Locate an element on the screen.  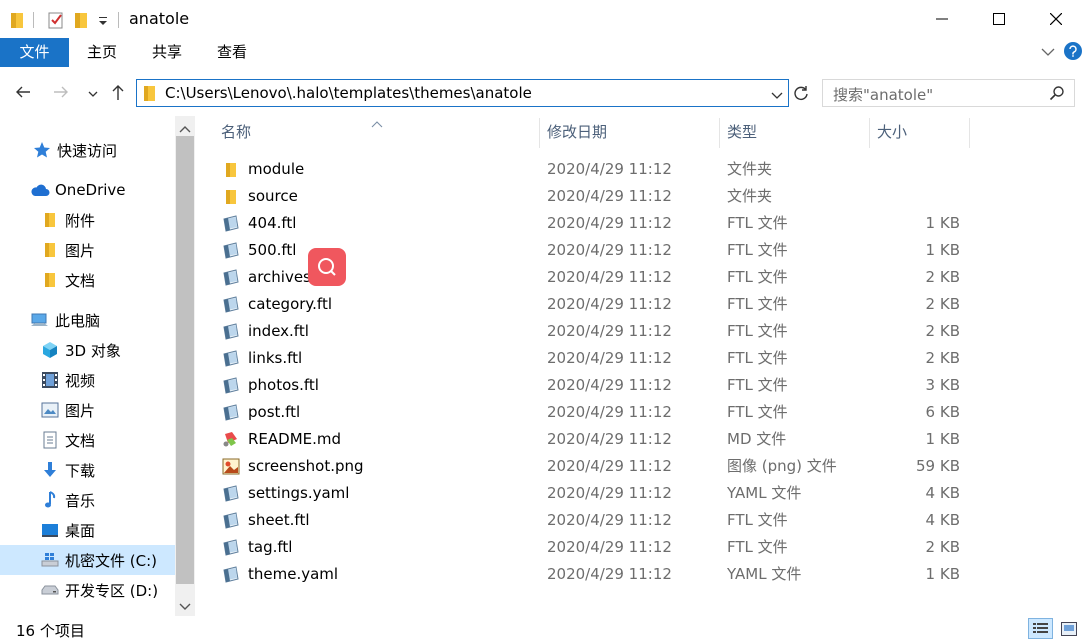
file-name: README.md is located at coordinates (295, 439).